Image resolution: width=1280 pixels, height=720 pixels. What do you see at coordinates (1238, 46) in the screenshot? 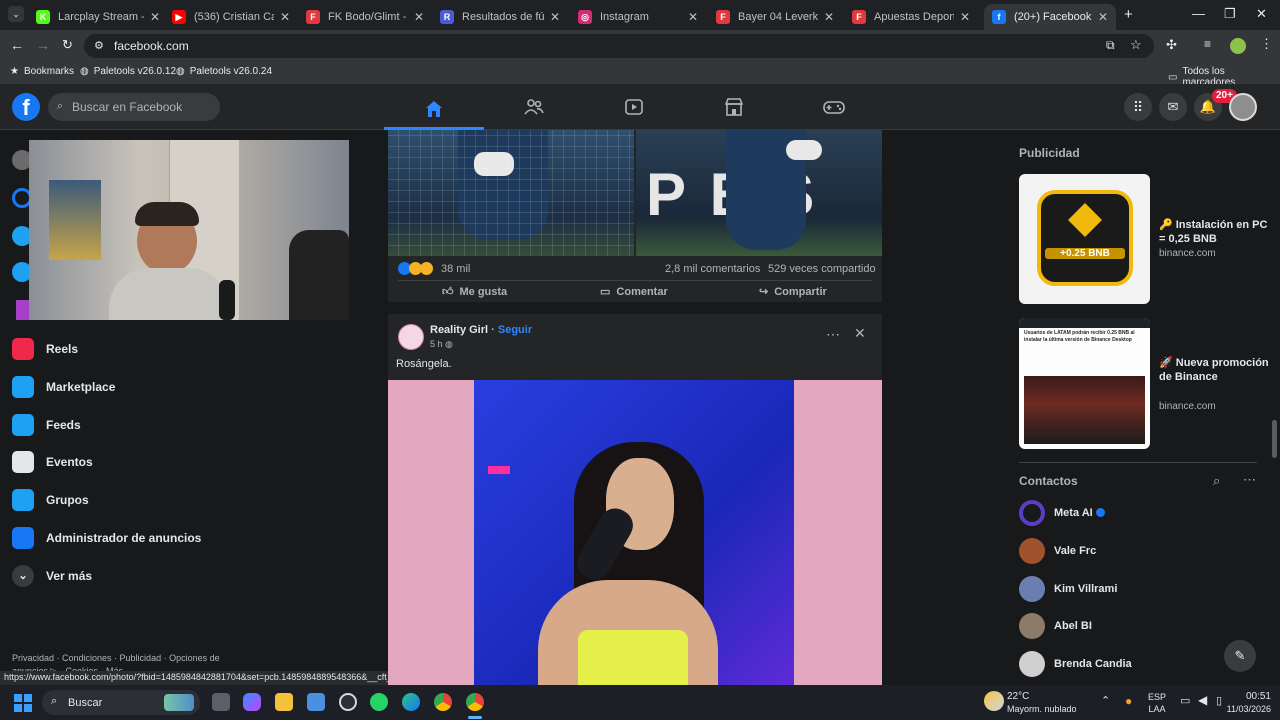
I see `profile-avatar` at bounding box center [1238, 46].